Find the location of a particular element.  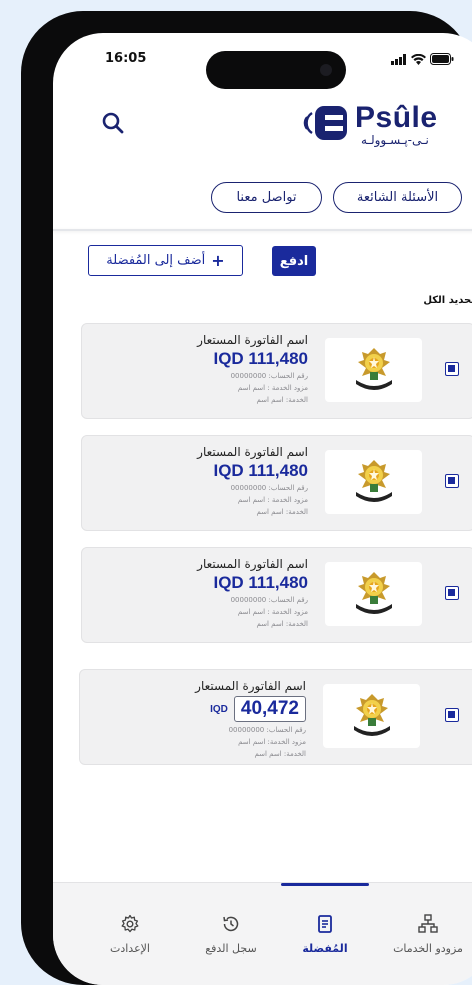

amount-input: 40,472 is located at coordinates (269, 709).